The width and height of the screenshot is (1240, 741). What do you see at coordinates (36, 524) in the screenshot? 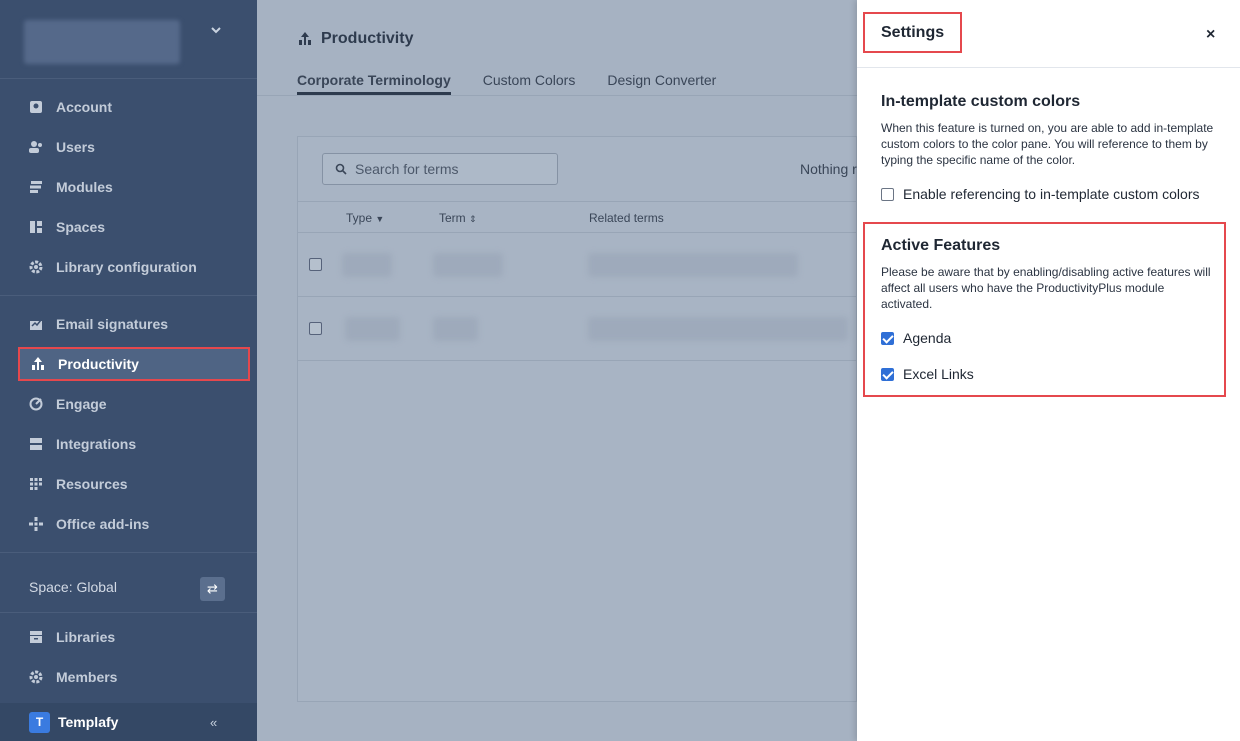
I see `office-addins-icon` at bounding box center [36, 524].